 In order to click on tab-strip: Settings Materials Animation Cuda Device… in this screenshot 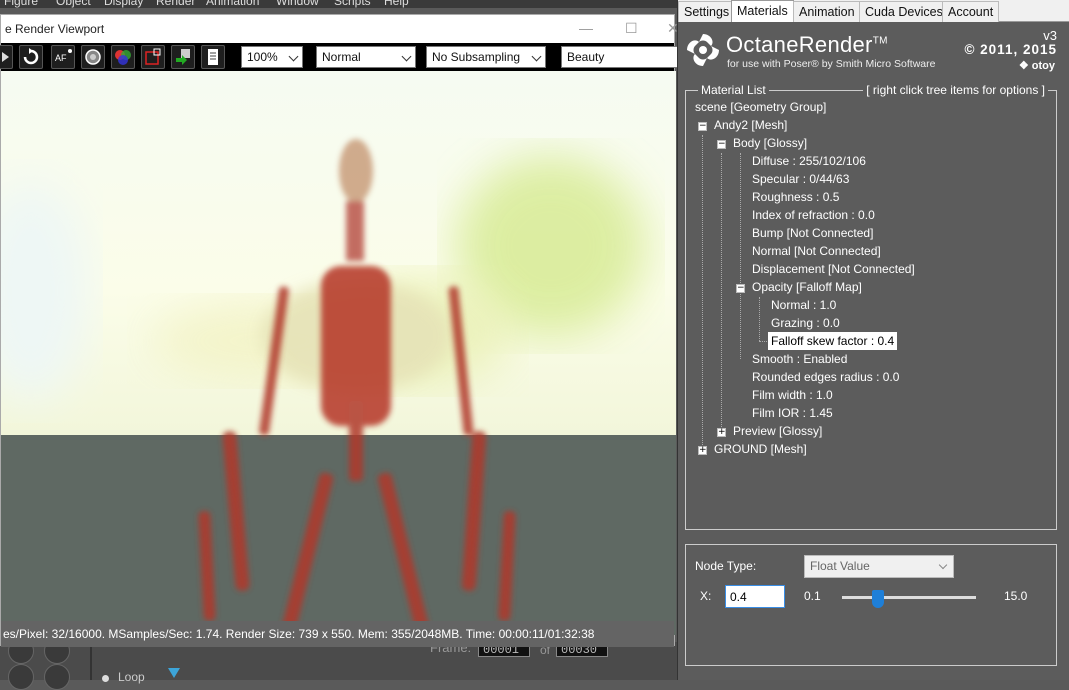, I will do `click(873, 11)`.